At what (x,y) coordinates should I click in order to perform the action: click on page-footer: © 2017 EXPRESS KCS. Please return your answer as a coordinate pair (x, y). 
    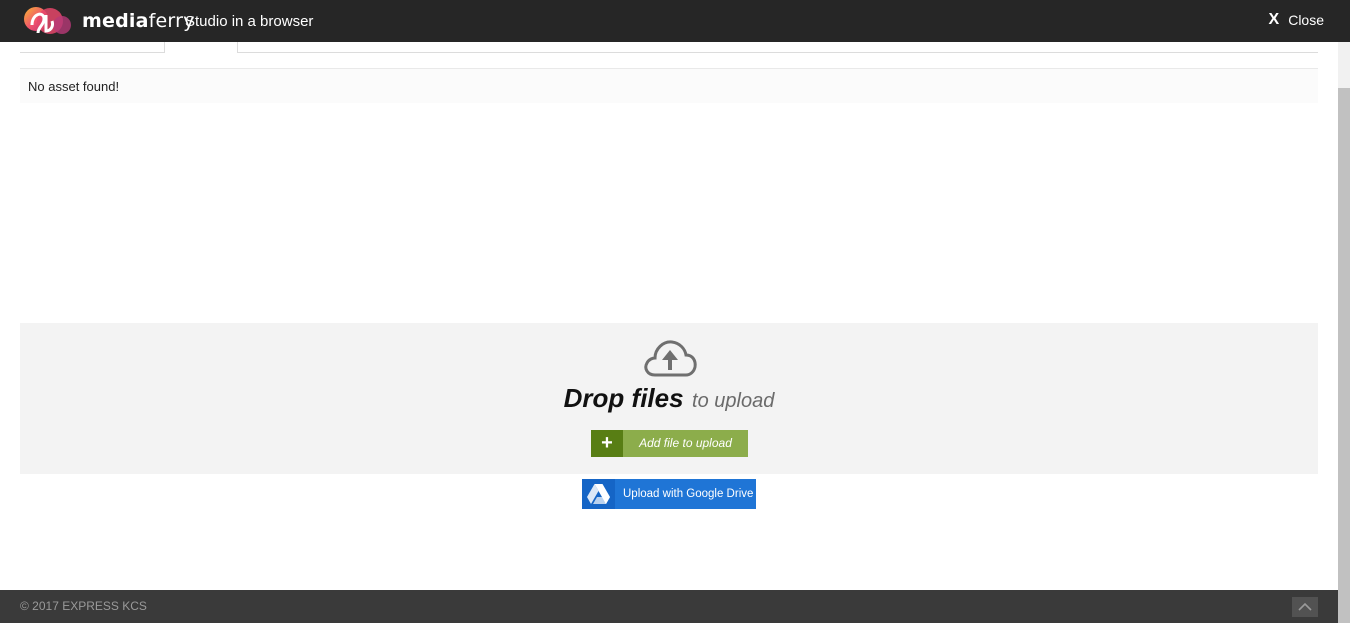
    Looking at the image, I should click on (669, 606).